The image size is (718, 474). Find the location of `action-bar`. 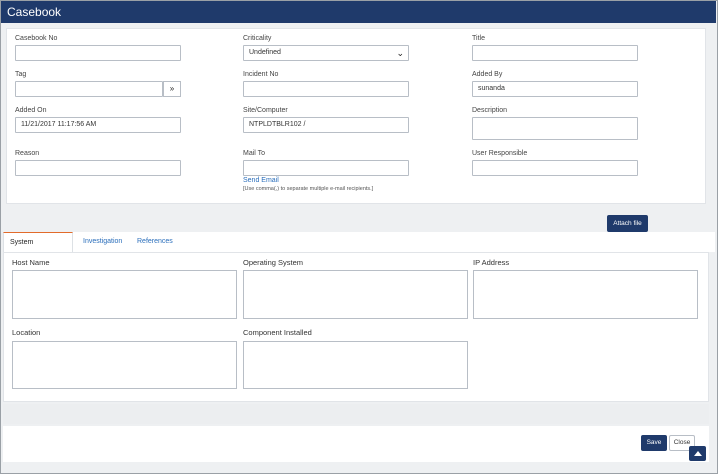

action-bar is located at coordinates (356, 444).